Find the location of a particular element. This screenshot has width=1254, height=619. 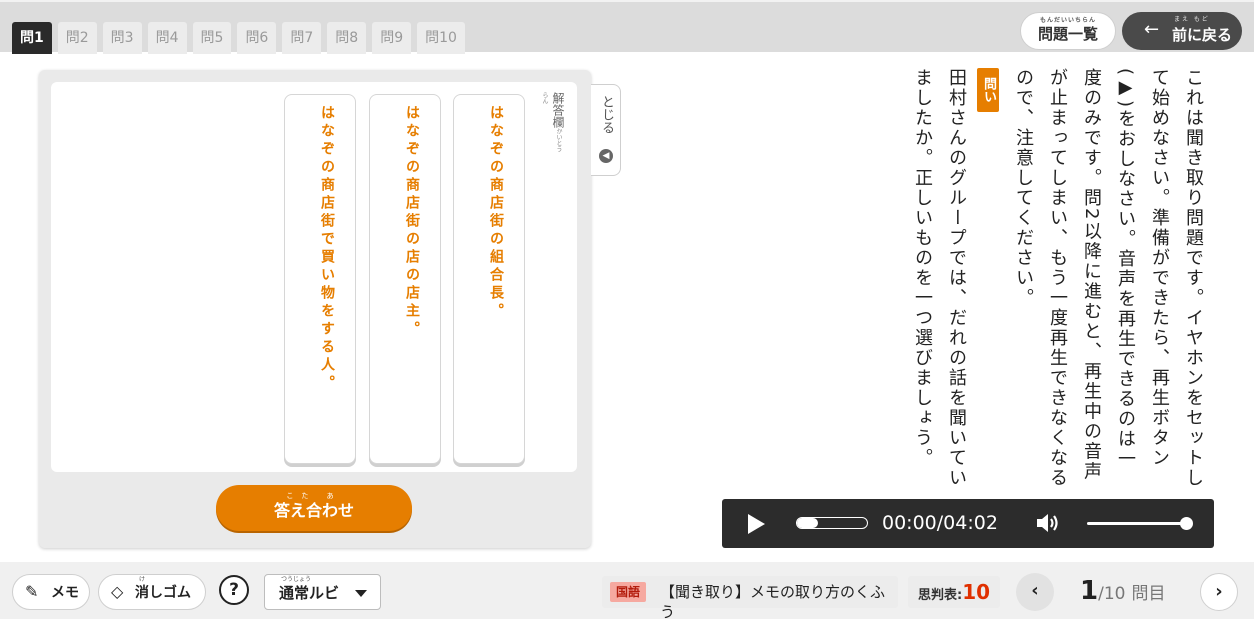

caret-down-icon is located at coordinates (361, 593).